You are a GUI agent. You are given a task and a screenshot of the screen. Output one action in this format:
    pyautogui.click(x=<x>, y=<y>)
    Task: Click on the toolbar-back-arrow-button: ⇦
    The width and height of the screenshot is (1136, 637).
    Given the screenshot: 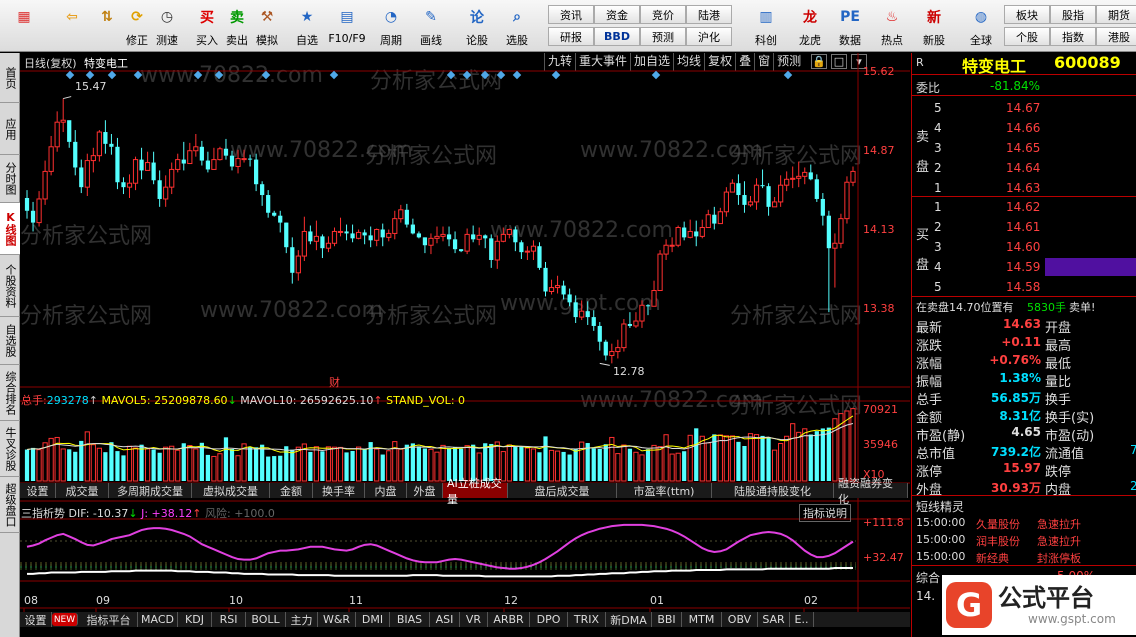 What is the action you would take?
    pyautogui.click(x=72, y=26)
    